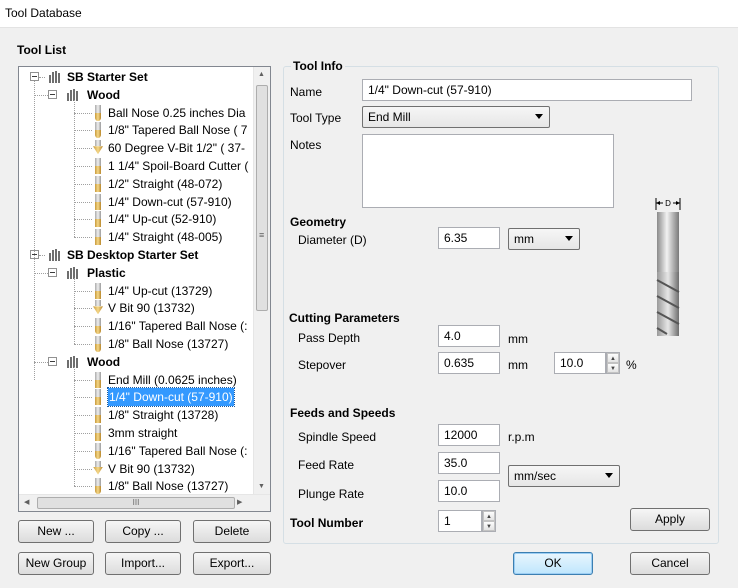  I want to click on tool-list-heading: Tool List, so click(42, 50).